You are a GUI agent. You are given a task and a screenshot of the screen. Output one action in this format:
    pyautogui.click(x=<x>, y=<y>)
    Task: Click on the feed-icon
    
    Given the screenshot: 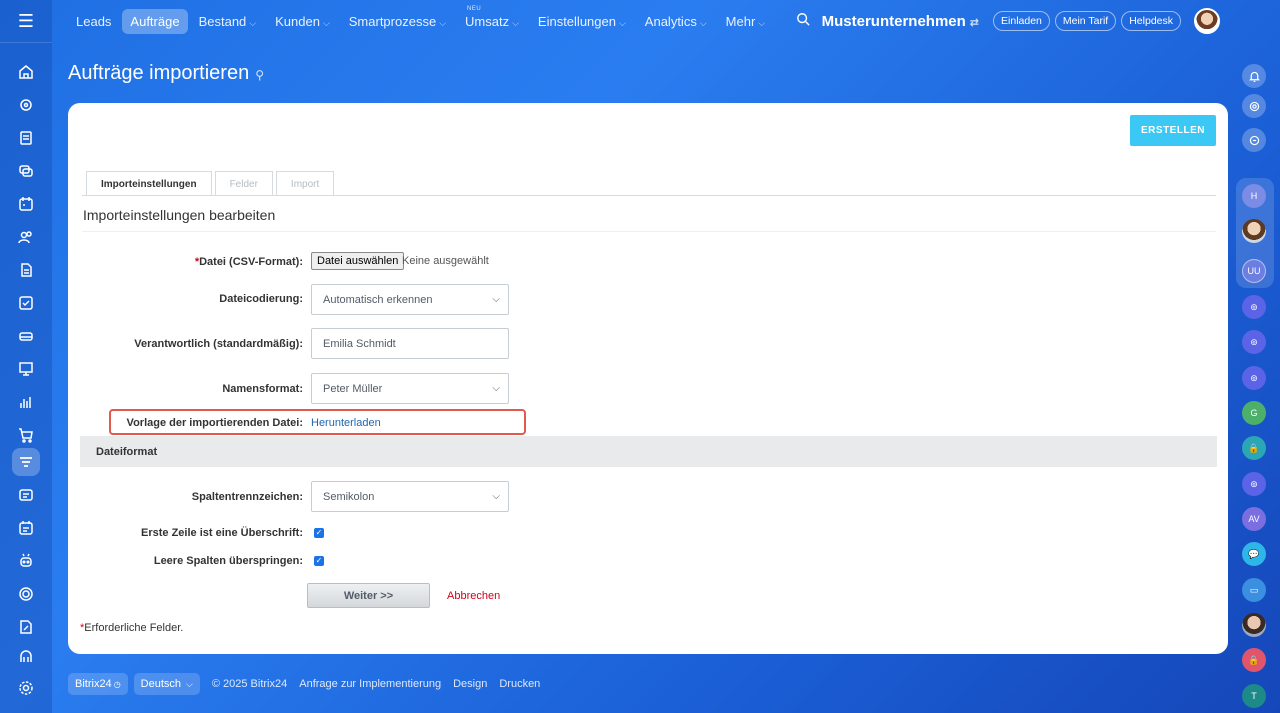 What is the action you would take?
    pyautogui.click(x=26, y=105)
    